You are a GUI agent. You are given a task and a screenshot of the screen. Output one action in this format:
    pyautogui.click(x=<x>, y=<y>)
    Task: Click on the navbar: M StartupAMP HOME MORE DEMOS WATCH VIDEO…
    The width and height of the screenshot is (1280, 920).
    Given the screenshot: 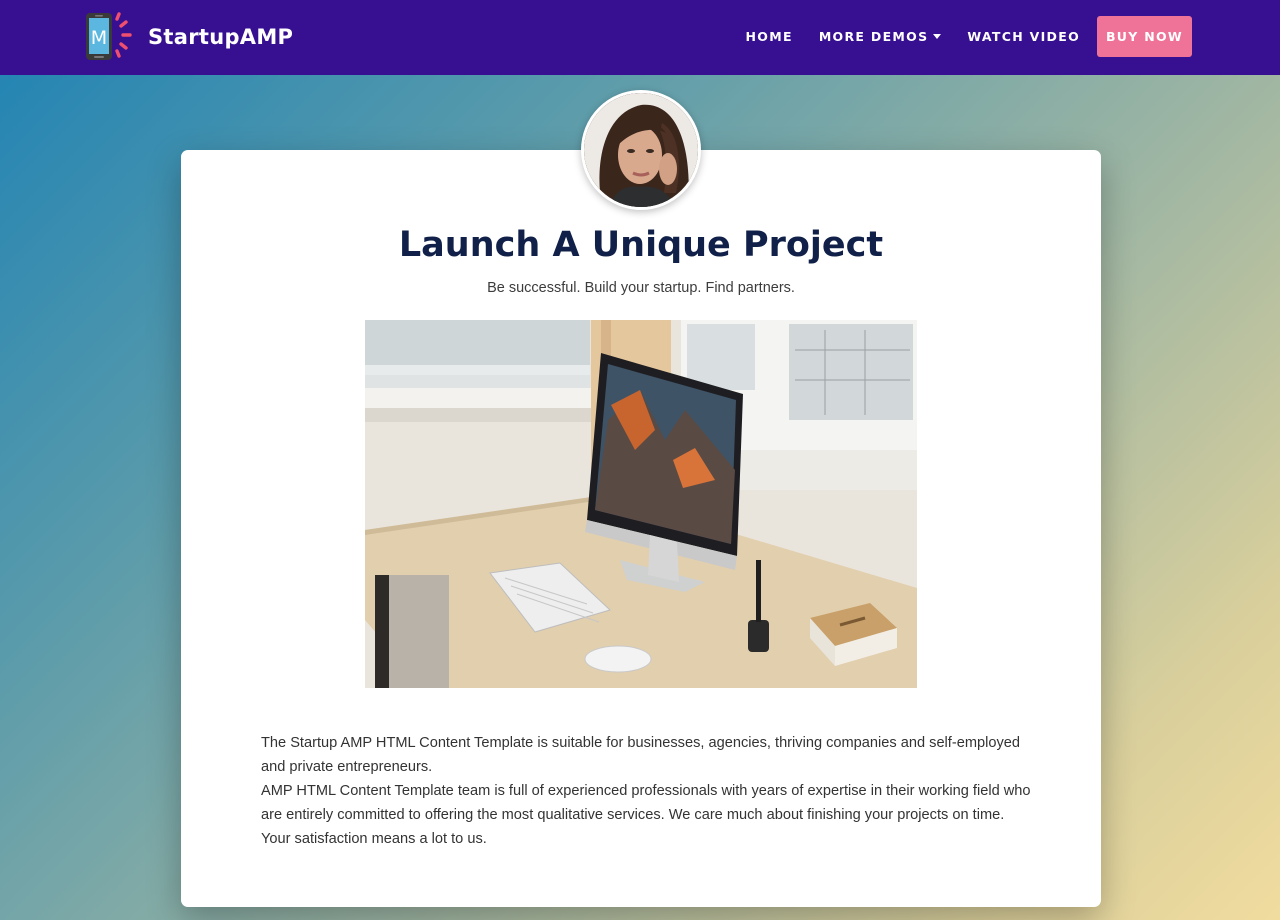 What is the action you would take?
    pyautogui.click(x=640, y=37)
    